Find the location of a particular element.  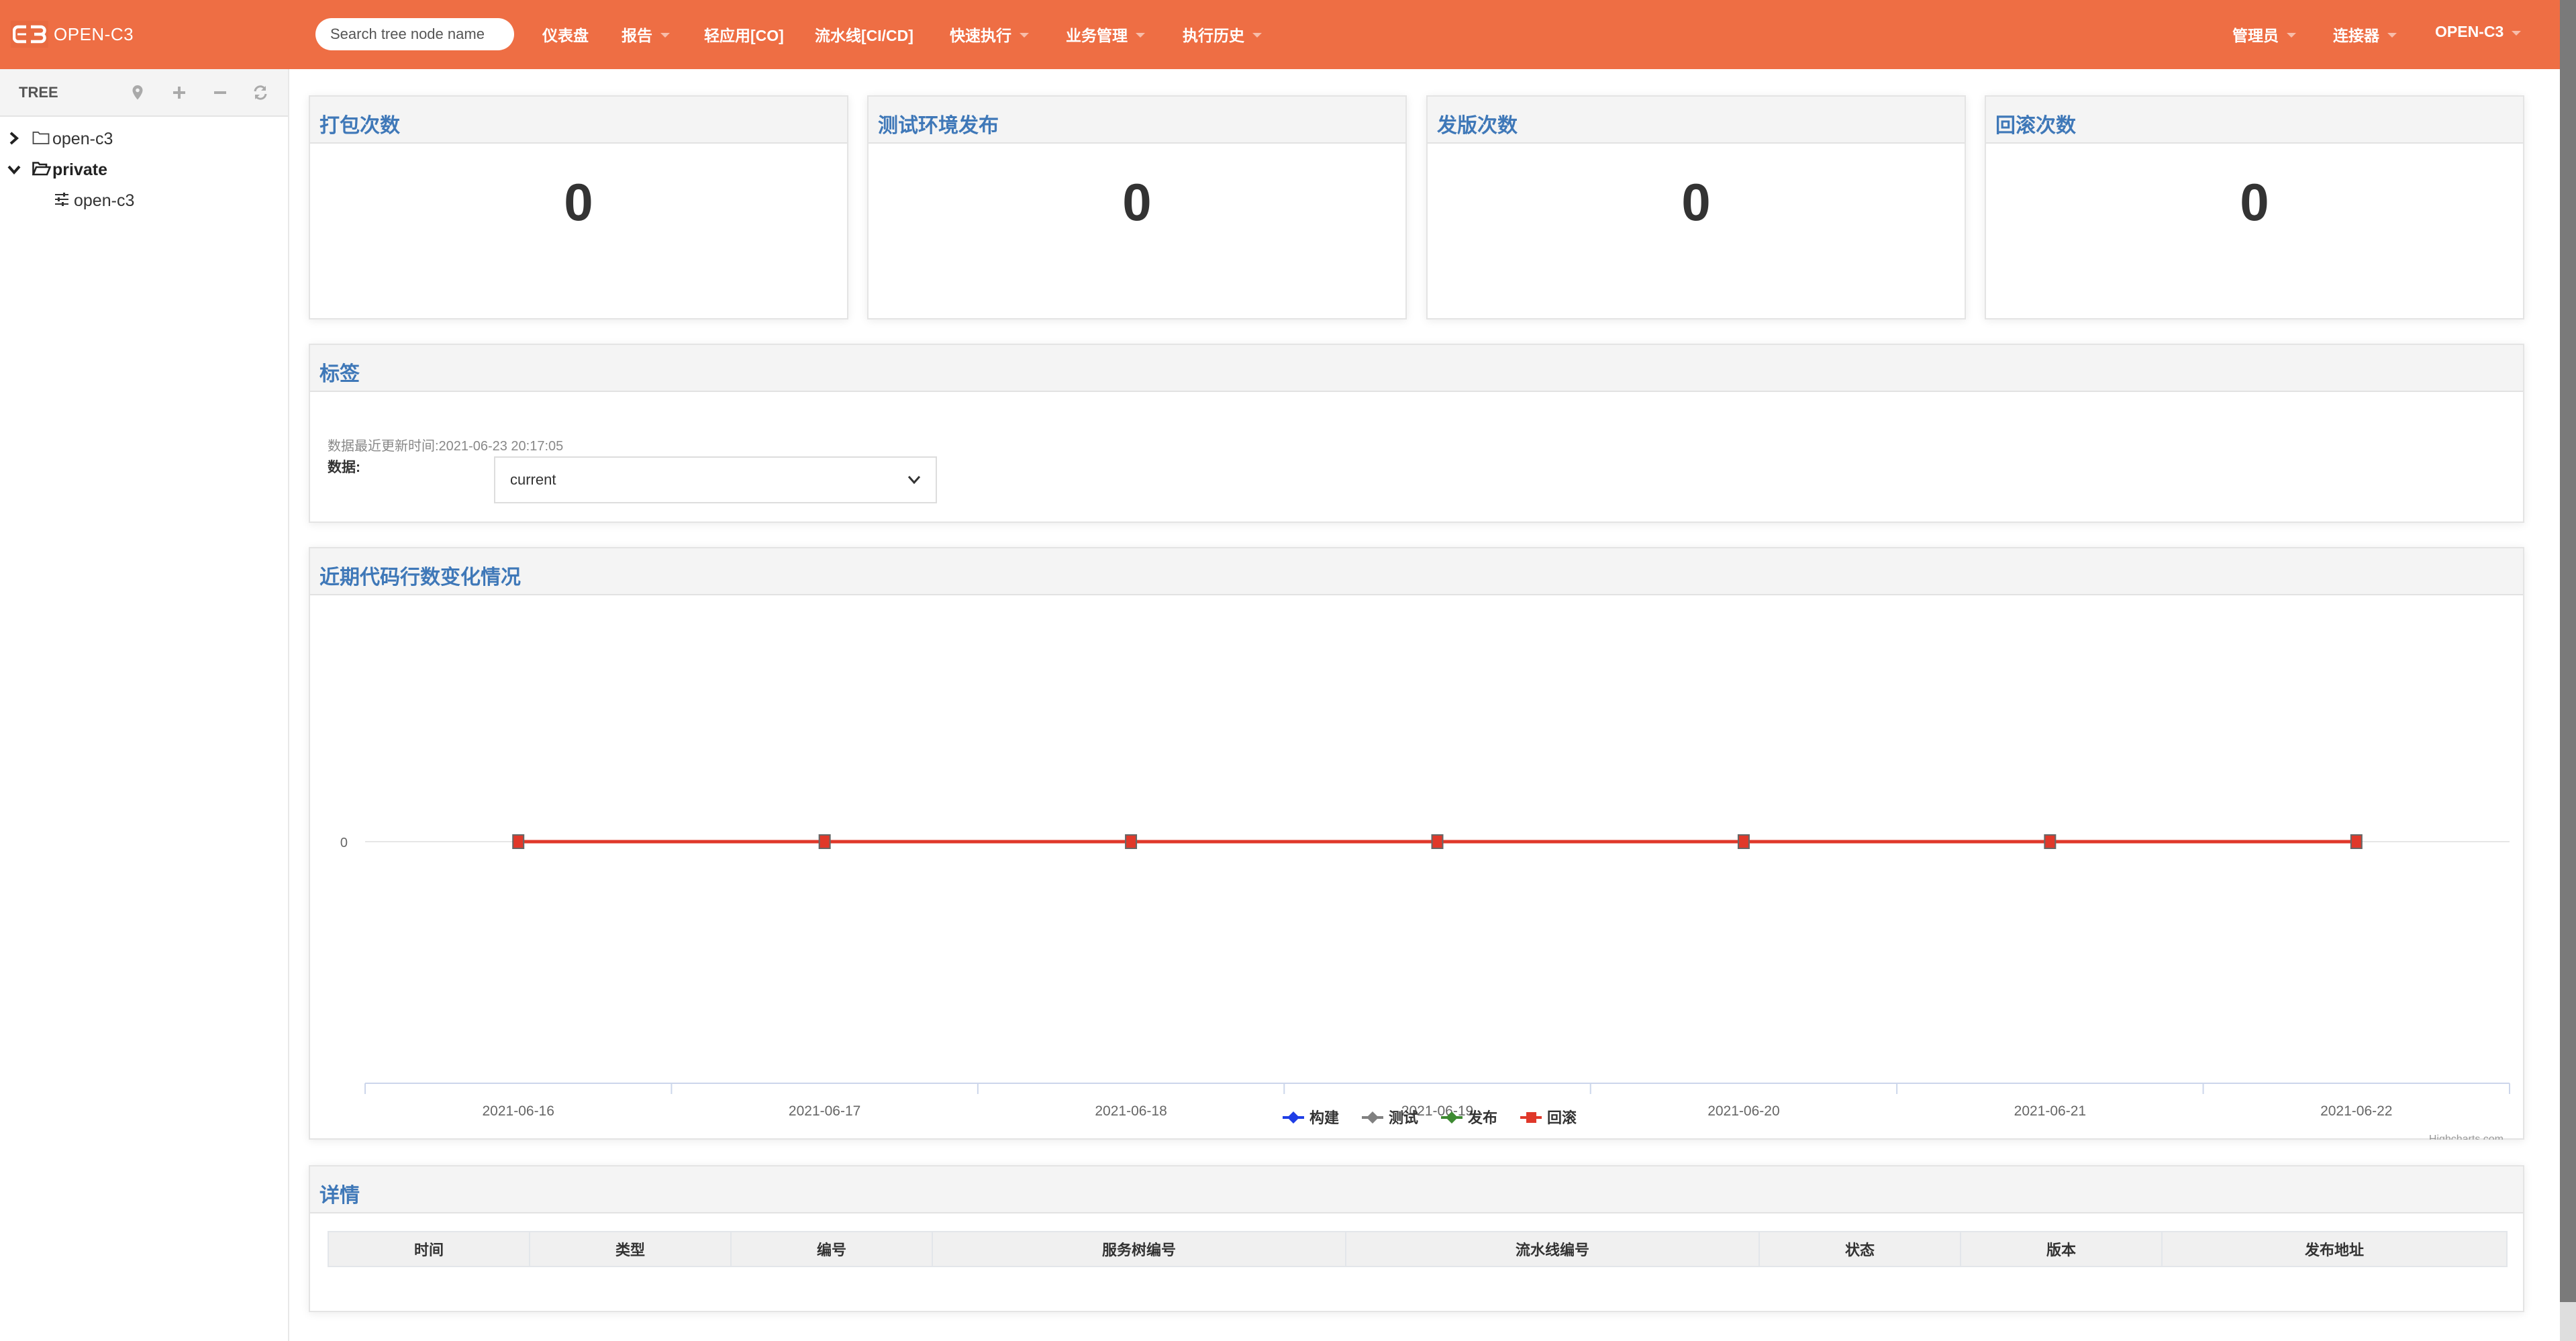

chevron-right-icon is located at coordinates (14, 139).